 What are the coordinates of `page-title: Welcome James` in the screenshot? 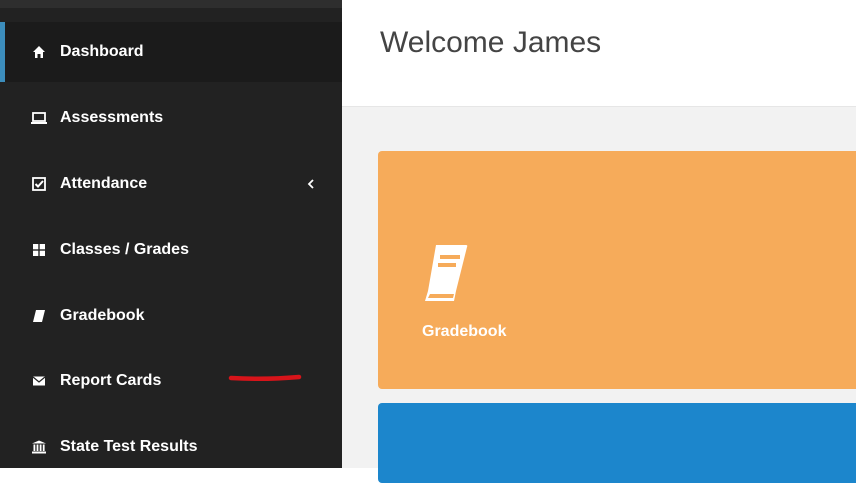 It's located at (491, 42).